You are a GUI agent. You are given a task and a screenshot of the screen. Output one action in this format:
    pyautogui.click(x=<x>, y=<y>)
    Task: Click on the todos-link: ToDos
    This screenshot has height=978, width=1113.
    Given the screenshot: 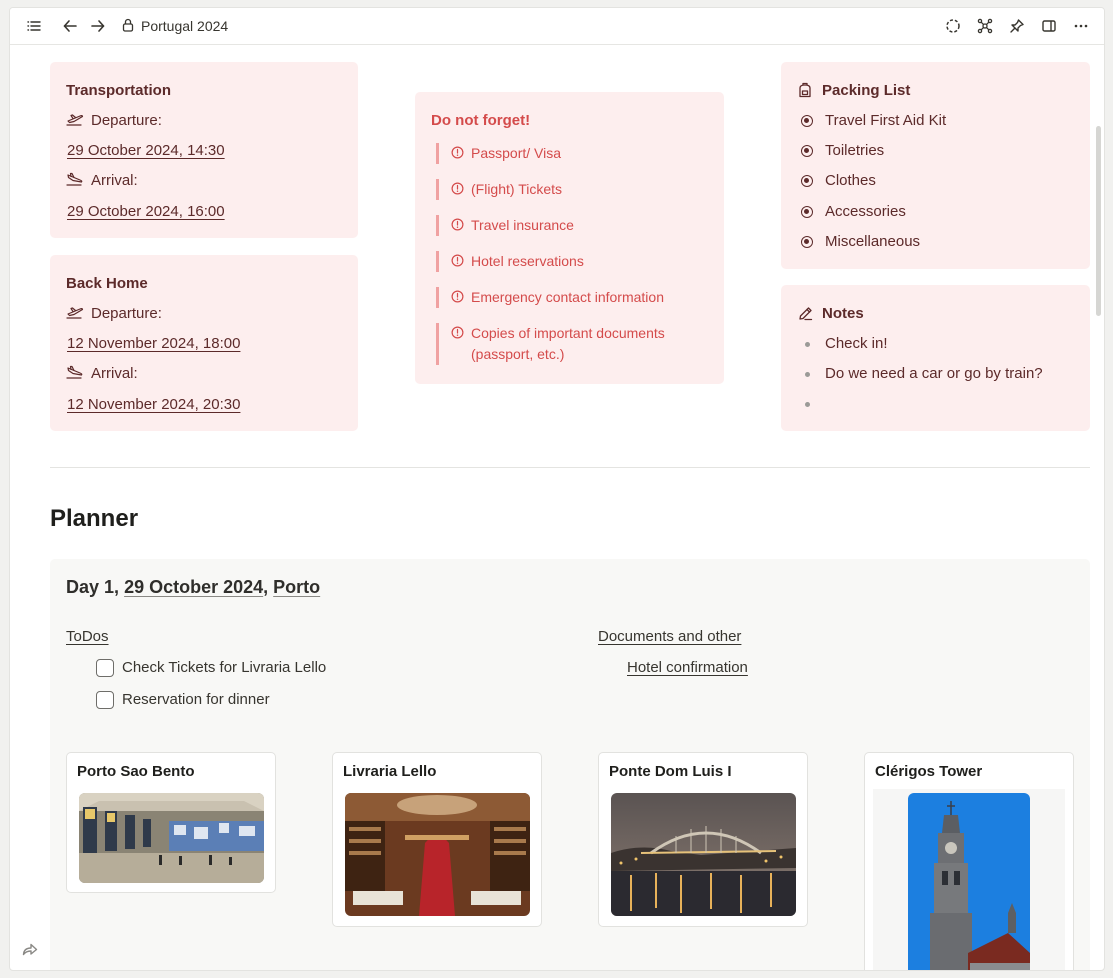 What is the action you would take?
    pyautogui.click(x=87, y=636)
    